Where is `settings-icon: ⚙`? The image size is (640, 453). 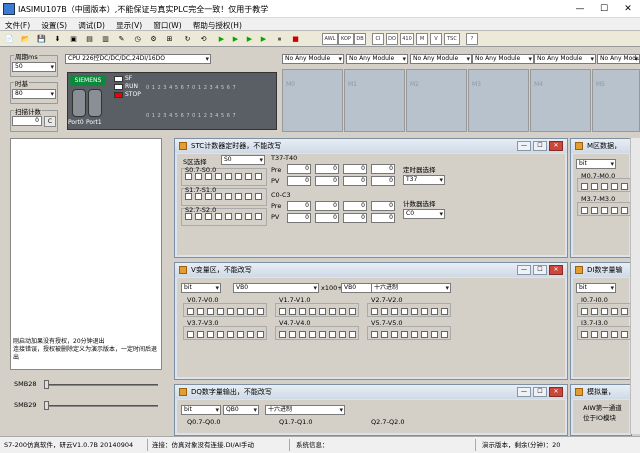 settings-icon: ⚙ is located at coordinates (153, 39).